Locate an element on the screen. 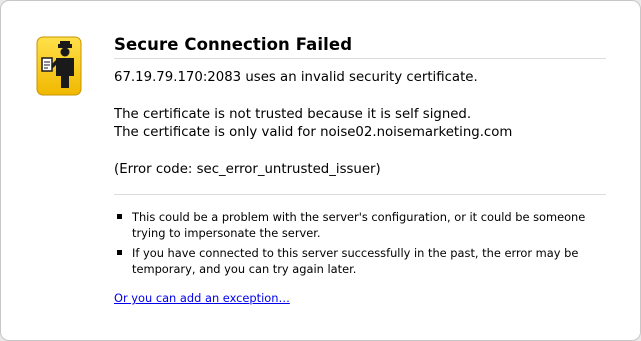  security-officer-icon is located at coordinates (59, 66).